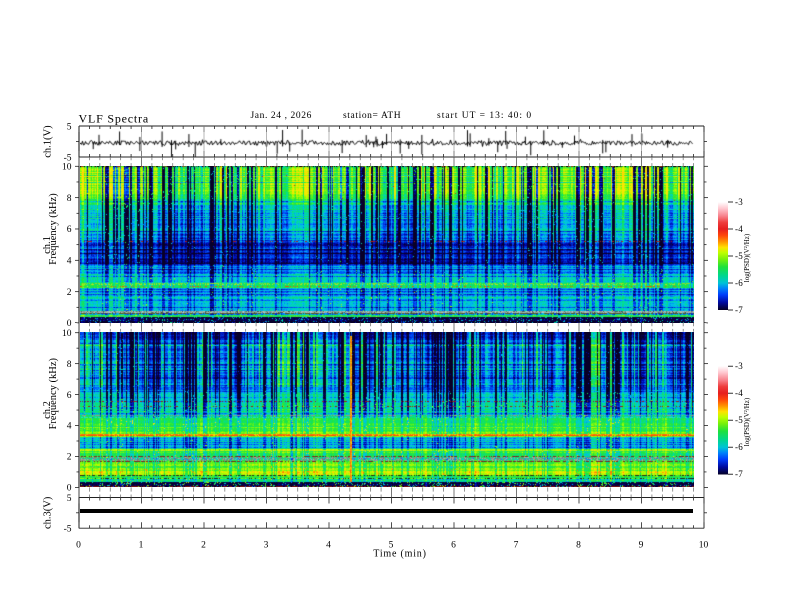  What do you see at coordinates (114, 119) in the screenshot?
I see `svg-text: VLF Spectra` at bounding box center [114, 119].